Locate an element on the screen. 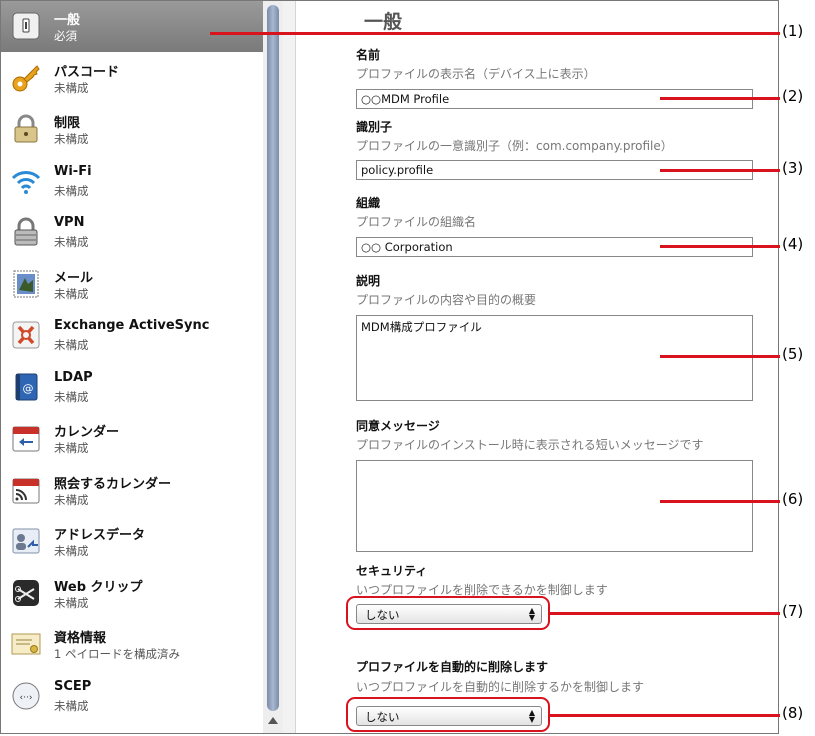 The image size is (815, 736). scroll-thumb is located at coordinates (273, 358).